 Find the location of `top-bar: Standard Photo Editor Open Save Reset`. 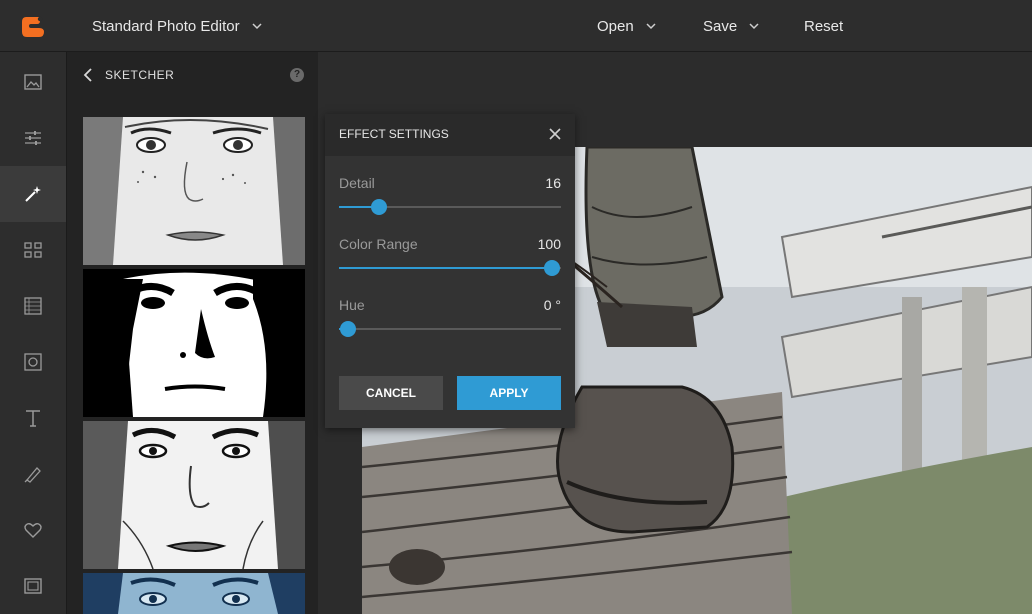

top-bar: Standard Photo Editor Open Save Reset is located at coordinates (516, 26).